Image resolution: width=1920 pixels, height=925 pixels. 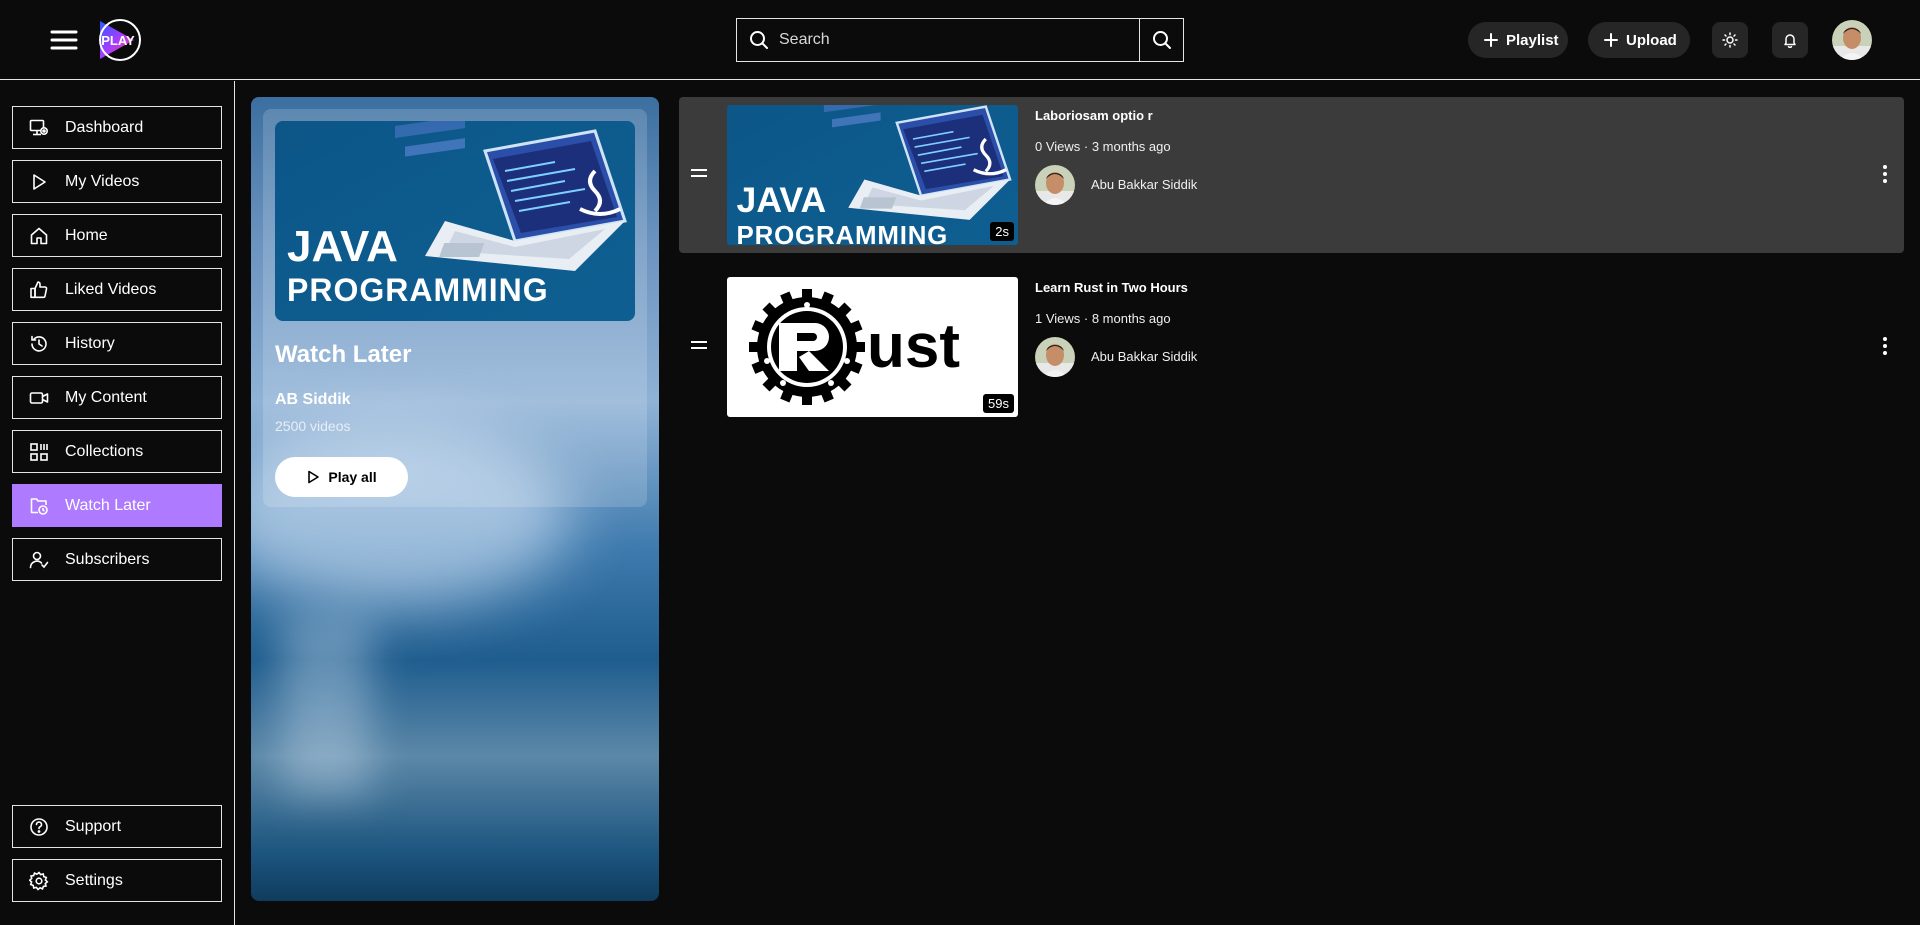 What do you see at coordinates (102, 181) in the screenshot?
I see `sidebar-item-label: My Videos` at bounding box center [102, 181].